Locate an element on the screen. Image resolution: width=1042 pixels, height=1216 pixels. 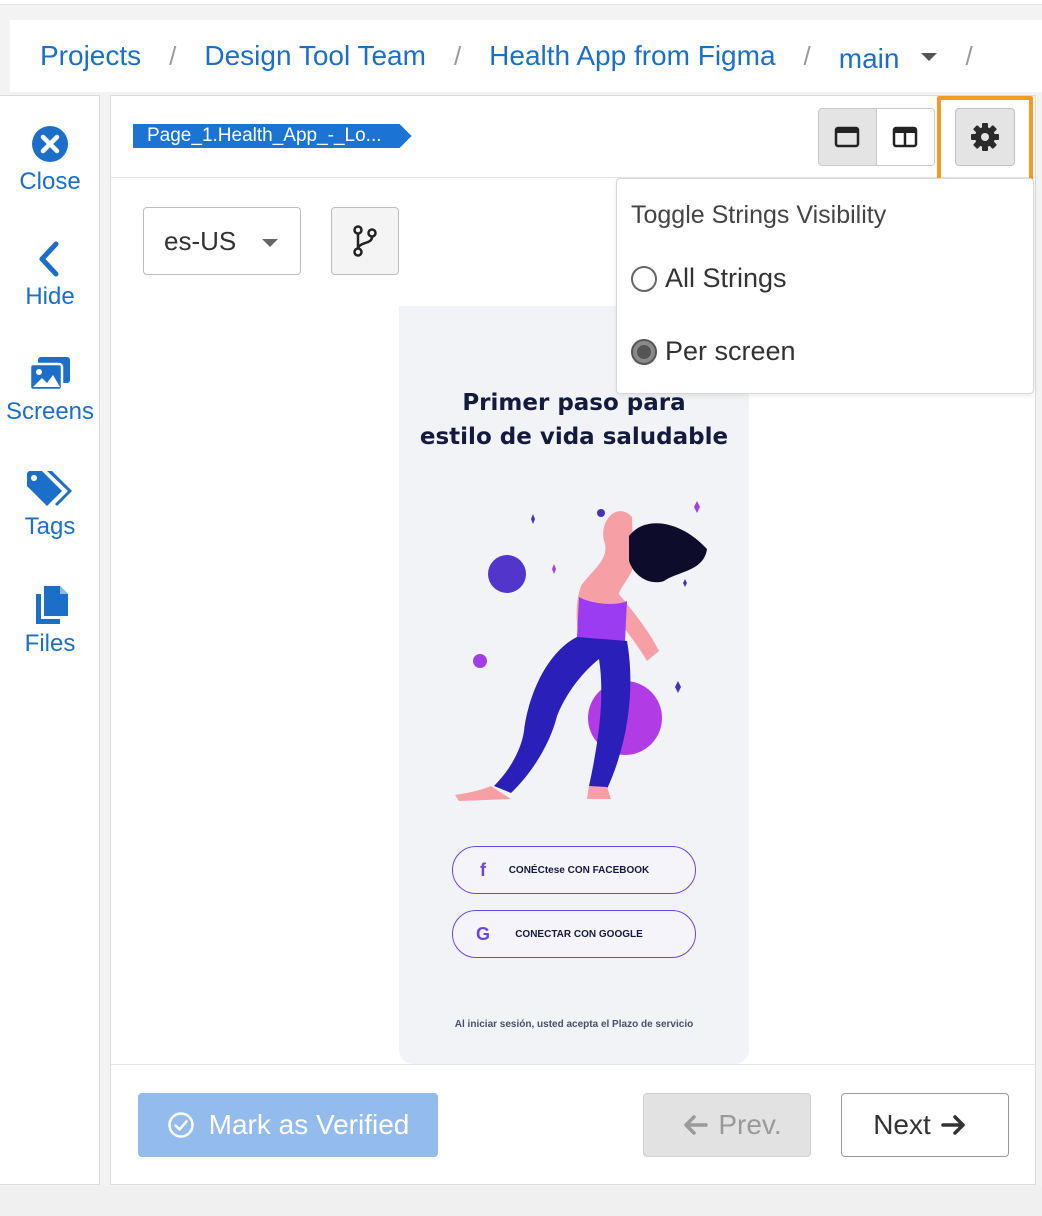
columns-icon is located at coordinates (905, 137).